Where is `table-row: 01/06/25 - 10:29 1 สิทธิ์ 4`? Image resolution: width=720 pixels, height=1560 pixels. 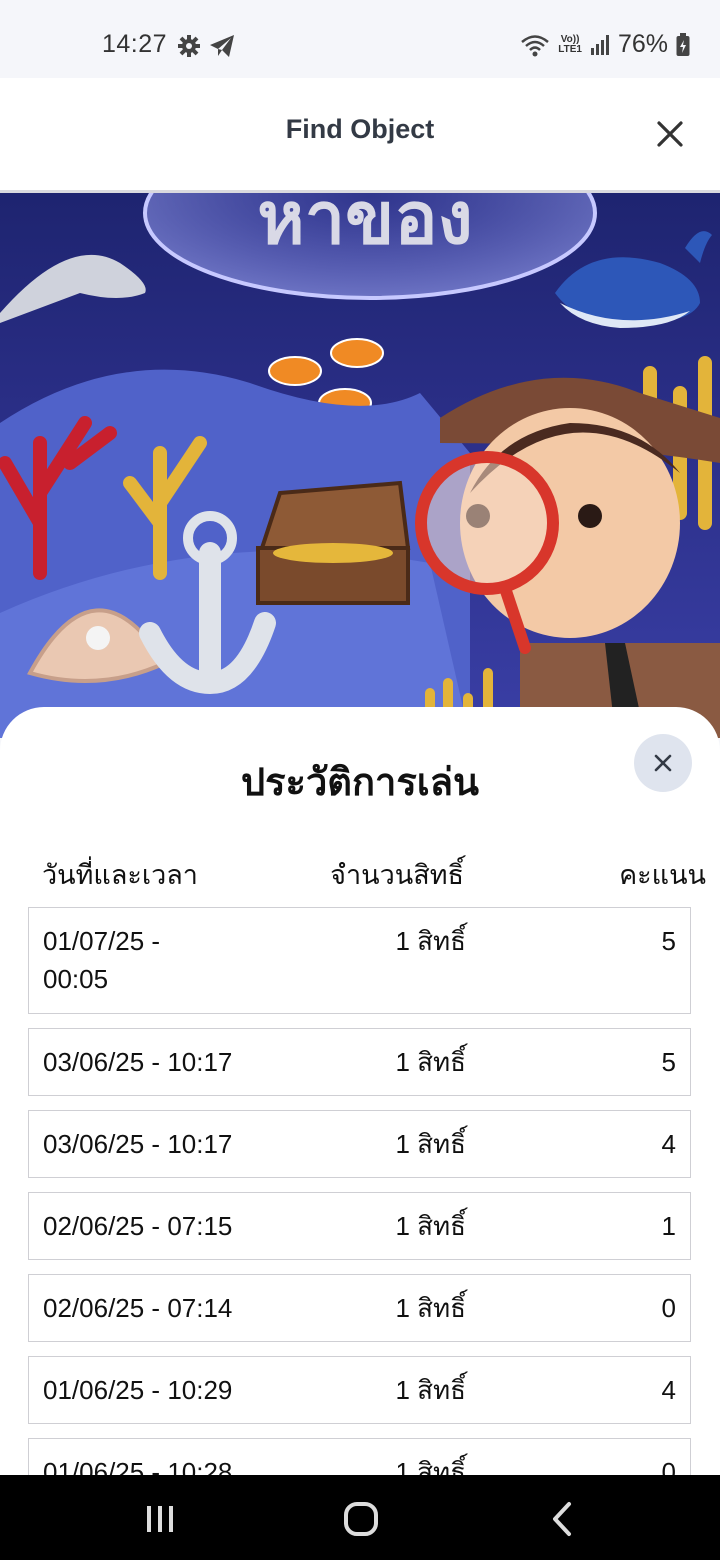
table-row: 01/06/25 - 10:29 1 สิทธิ์ 4 is located at coordinates (359, 1390).